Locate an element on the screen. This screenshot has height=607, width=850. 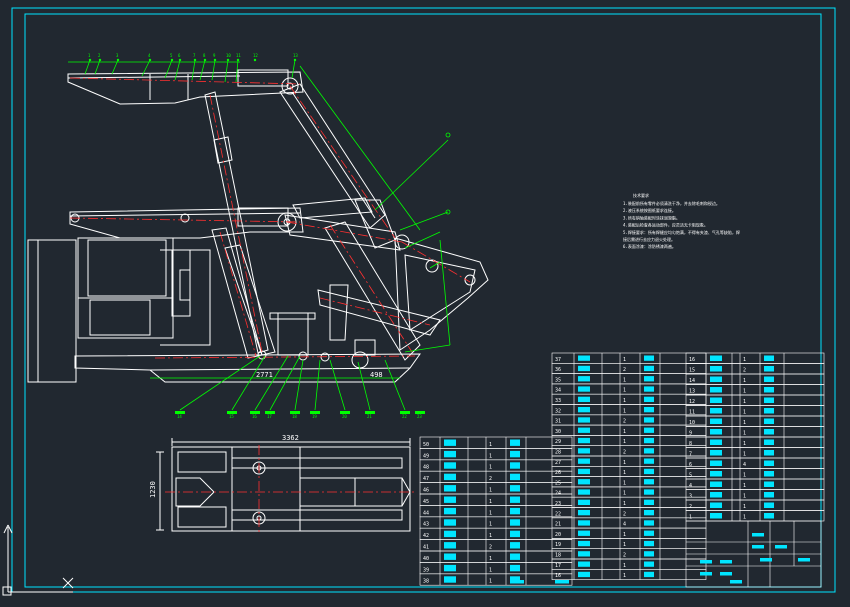
callout-markers-top: 1 2 3 4 5 6 7 8 9 10 11 12 13 is located at coordinates (193, 57).